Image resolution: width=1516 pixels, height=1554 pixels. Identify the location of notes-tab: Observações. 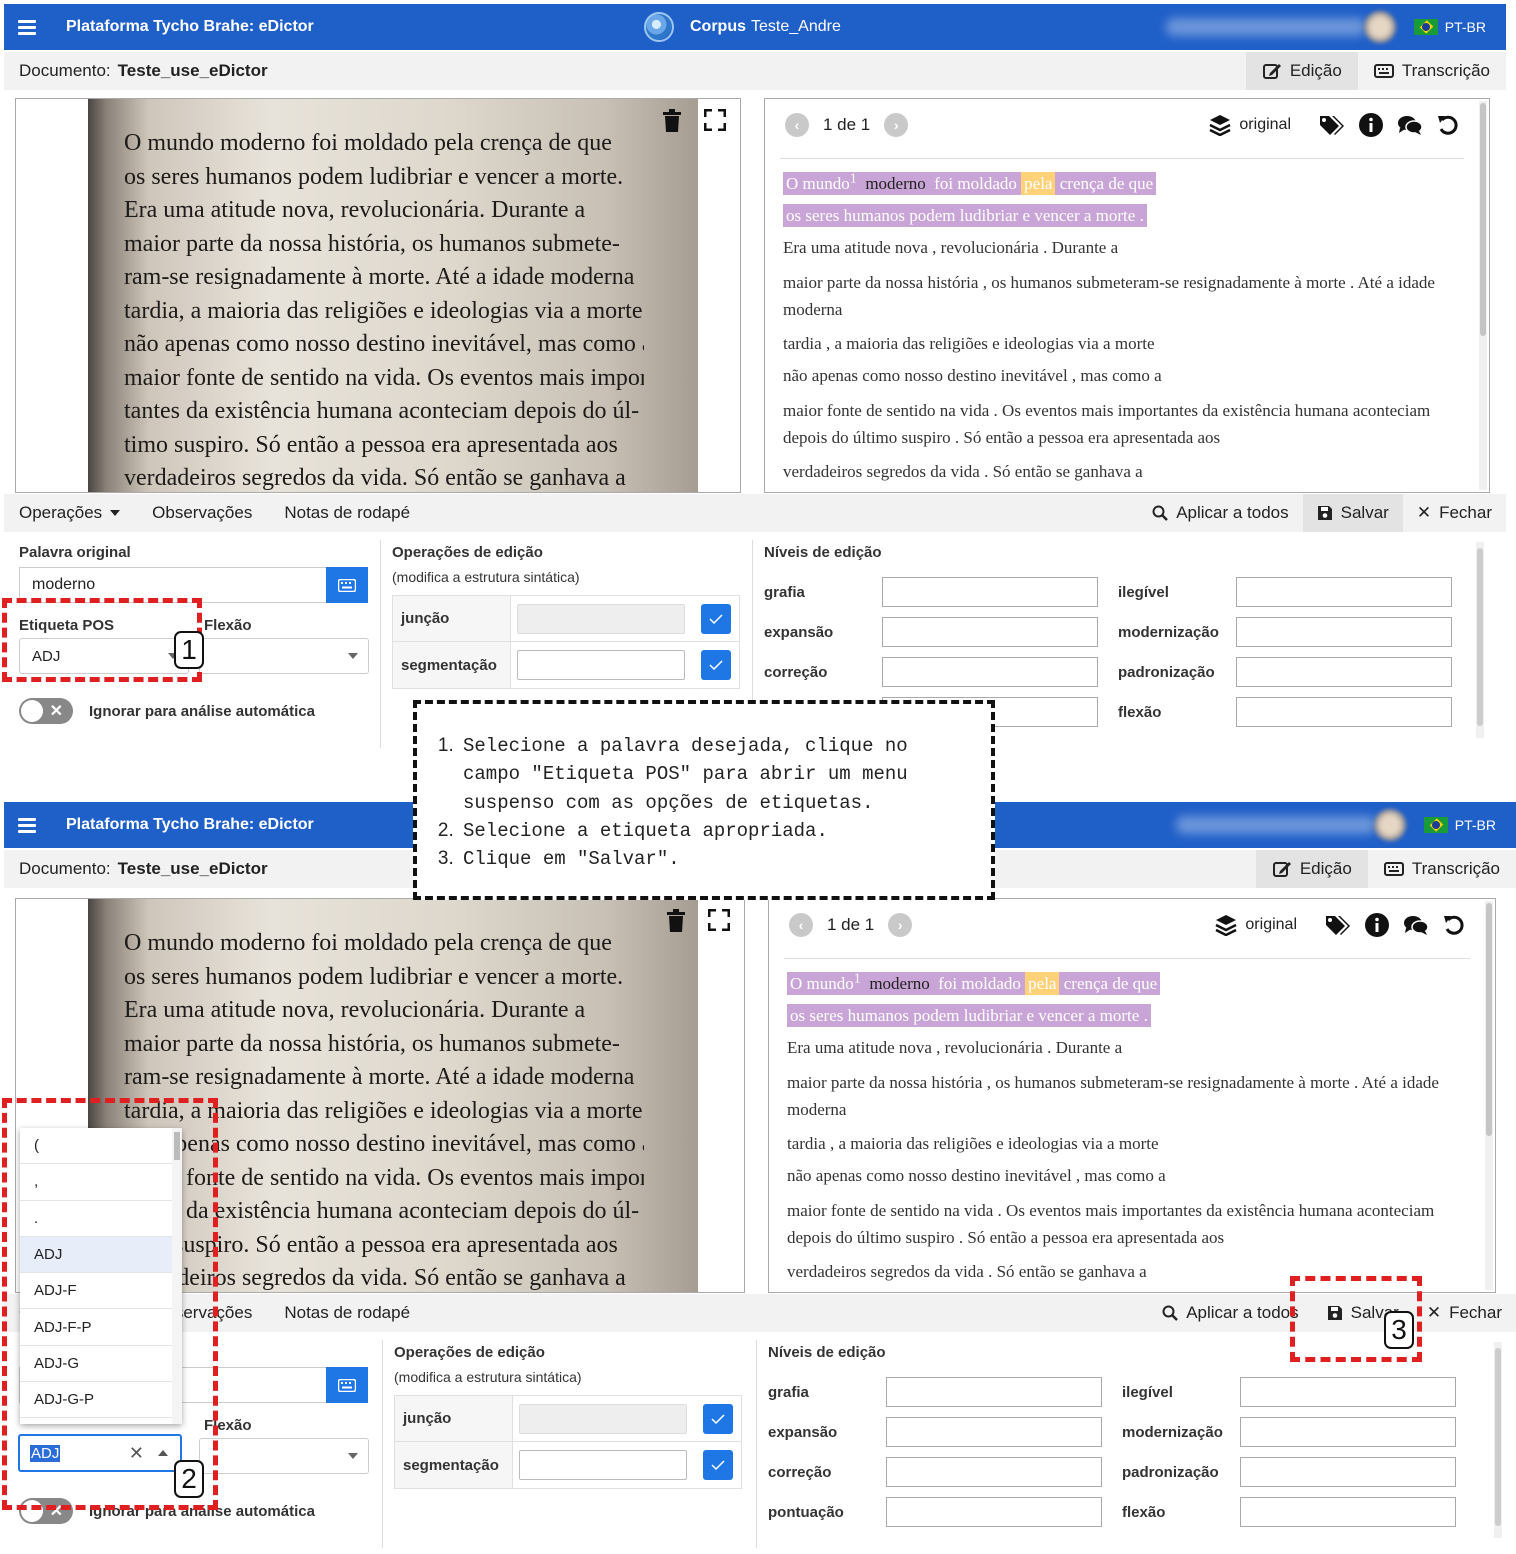
(202, 513).